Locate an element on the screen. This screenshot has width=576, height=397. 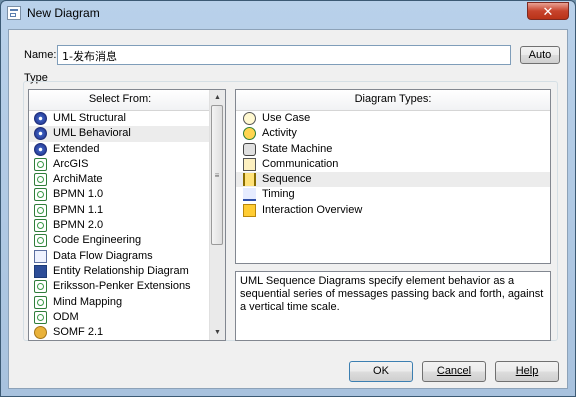
diagram-types-header: Diagram Types: is located at coordinates (393, 100).